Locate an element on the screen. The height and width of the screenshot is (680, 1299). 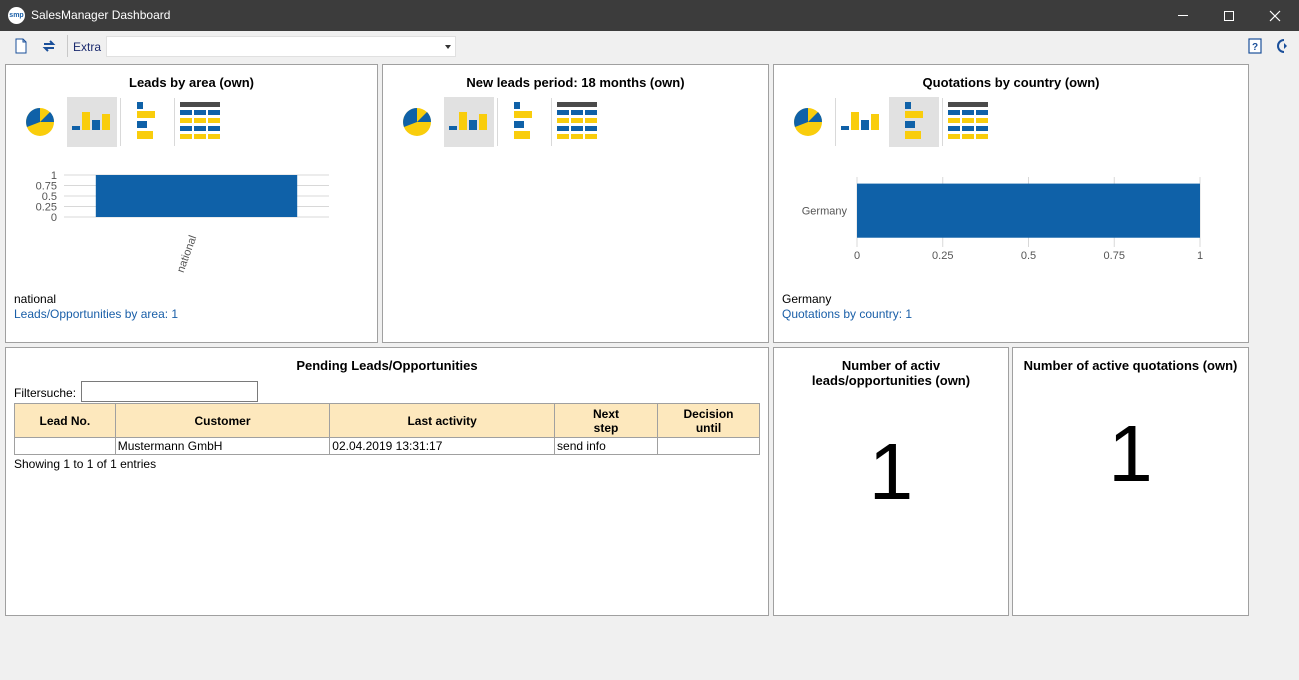
active-quotations-panel: Number of active quotations (own) 1 is located at coordinates (1130, 481).